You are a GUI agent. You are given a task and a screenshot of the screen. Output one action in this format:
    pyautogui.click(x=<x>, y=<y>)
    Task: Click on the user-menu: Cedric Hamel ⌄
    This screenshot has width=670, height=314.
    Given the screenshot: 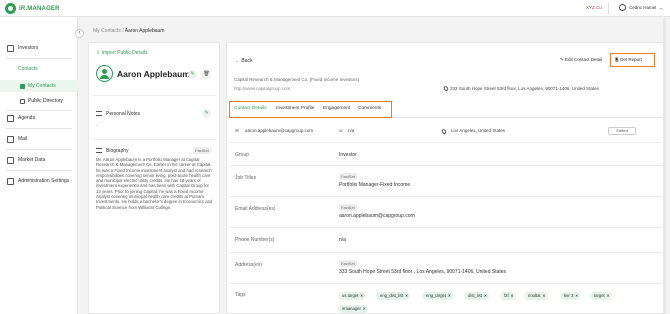 What is the action you would take?
    pyautogui.click(x=641, y=7)
    